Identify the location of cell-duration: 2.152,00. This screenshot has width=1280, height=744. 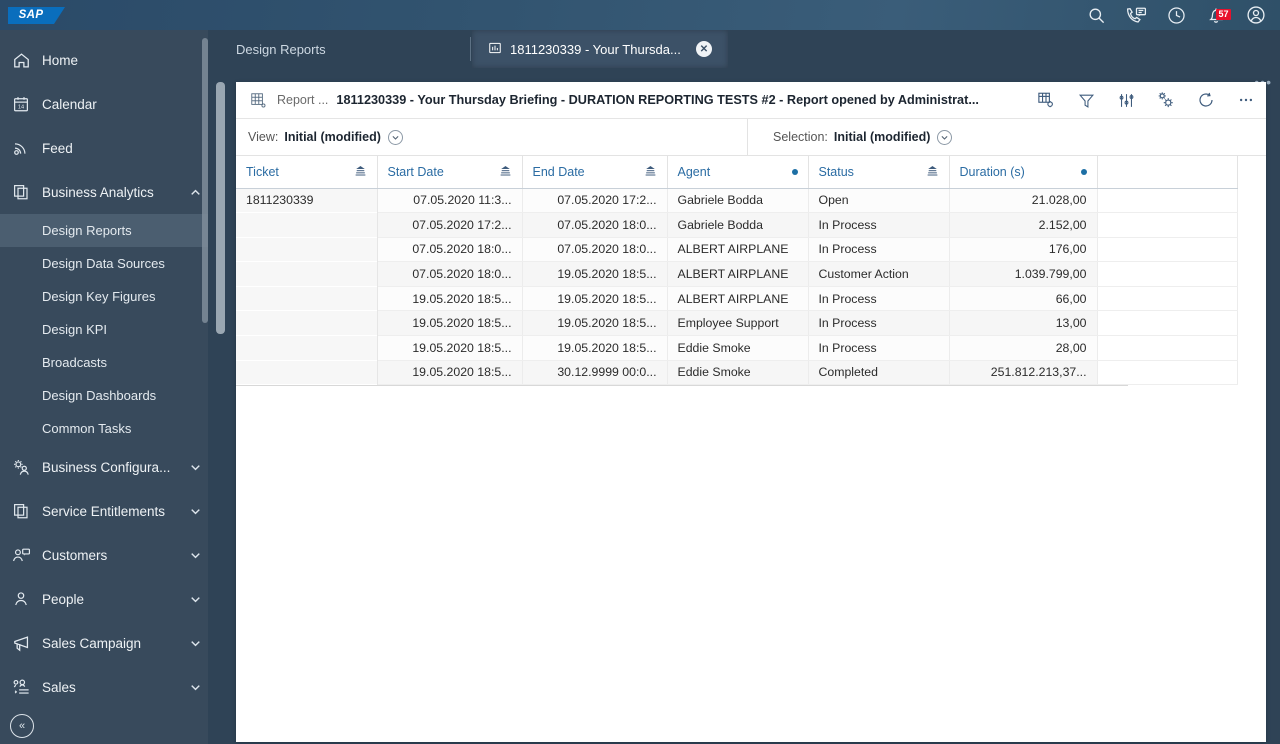
(1023, 225).